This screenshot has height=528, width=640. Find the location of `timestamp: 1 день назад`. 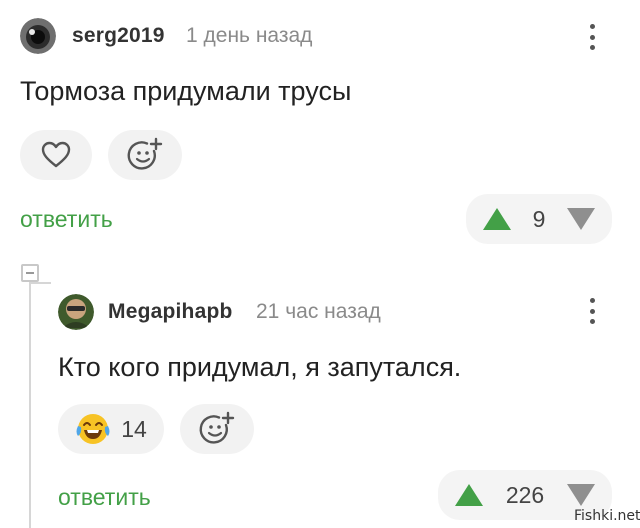

timestamp: 1 день назад is located at coordinates (249, 35).